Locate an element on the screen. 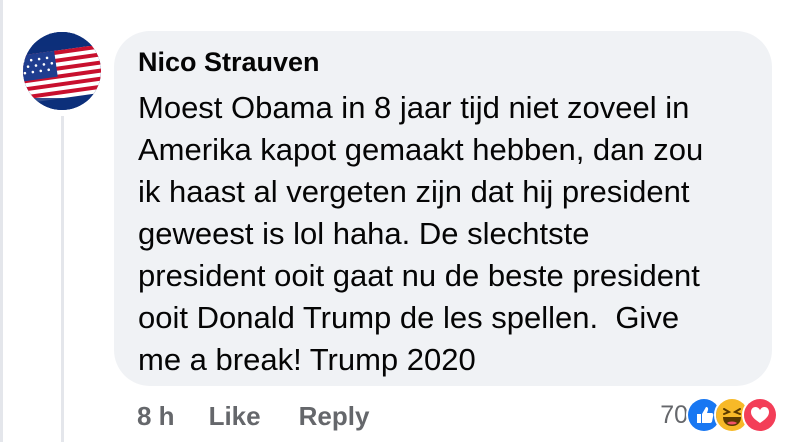 The height and width of the screenshot is (442, 796). reply-button: Reply is located at coordinates (334, 416).